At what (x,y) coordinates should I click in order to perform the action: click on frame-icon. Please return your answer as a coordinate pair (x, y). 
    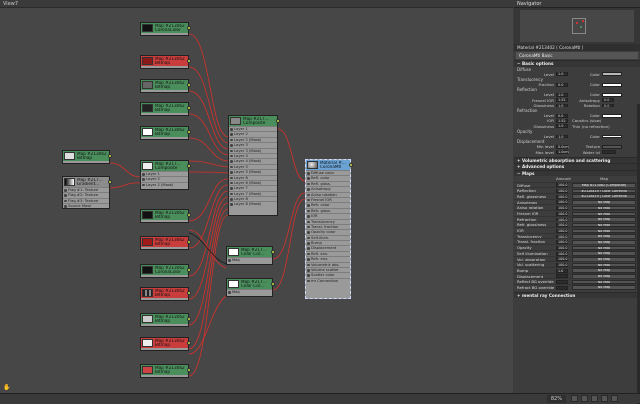
    Looking at the image, I should click on (594, 398).